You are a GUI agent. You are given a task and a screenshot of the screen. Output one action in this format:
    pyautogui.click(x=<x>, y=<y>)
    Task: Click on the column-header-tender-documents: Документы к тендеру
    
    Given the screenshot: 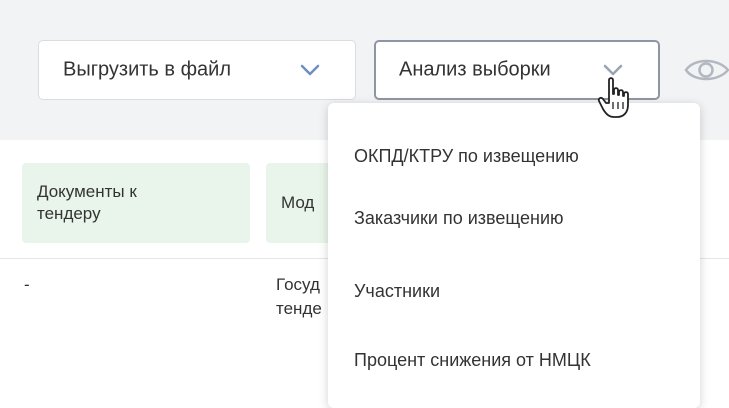 What is the action you would take?
    pyautogui.click(x=136, y=203)
    